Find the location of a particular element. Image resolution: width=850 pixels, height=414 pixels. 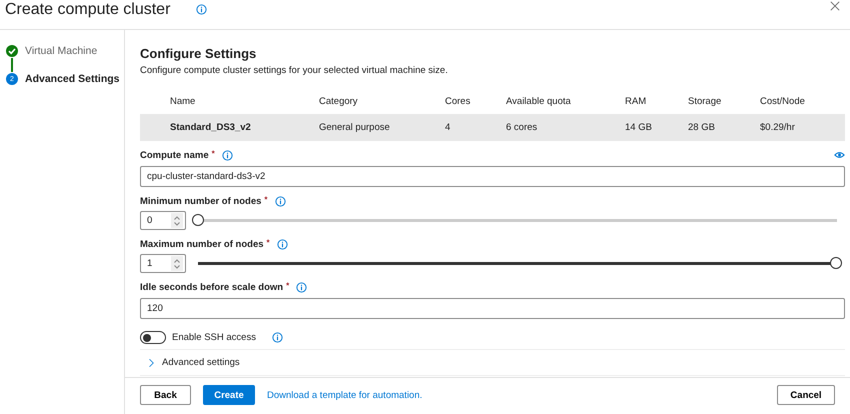

close-icon is located at coordinates (835, 5).